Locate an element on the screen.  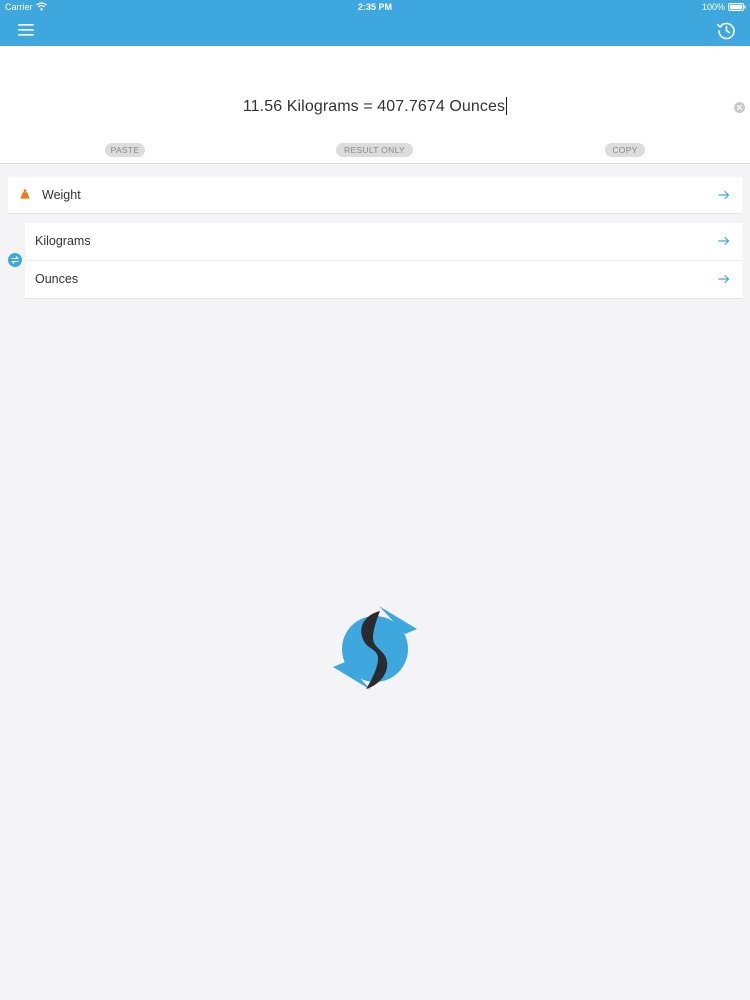
app-logo-icon is located at coordinates (375, 648).